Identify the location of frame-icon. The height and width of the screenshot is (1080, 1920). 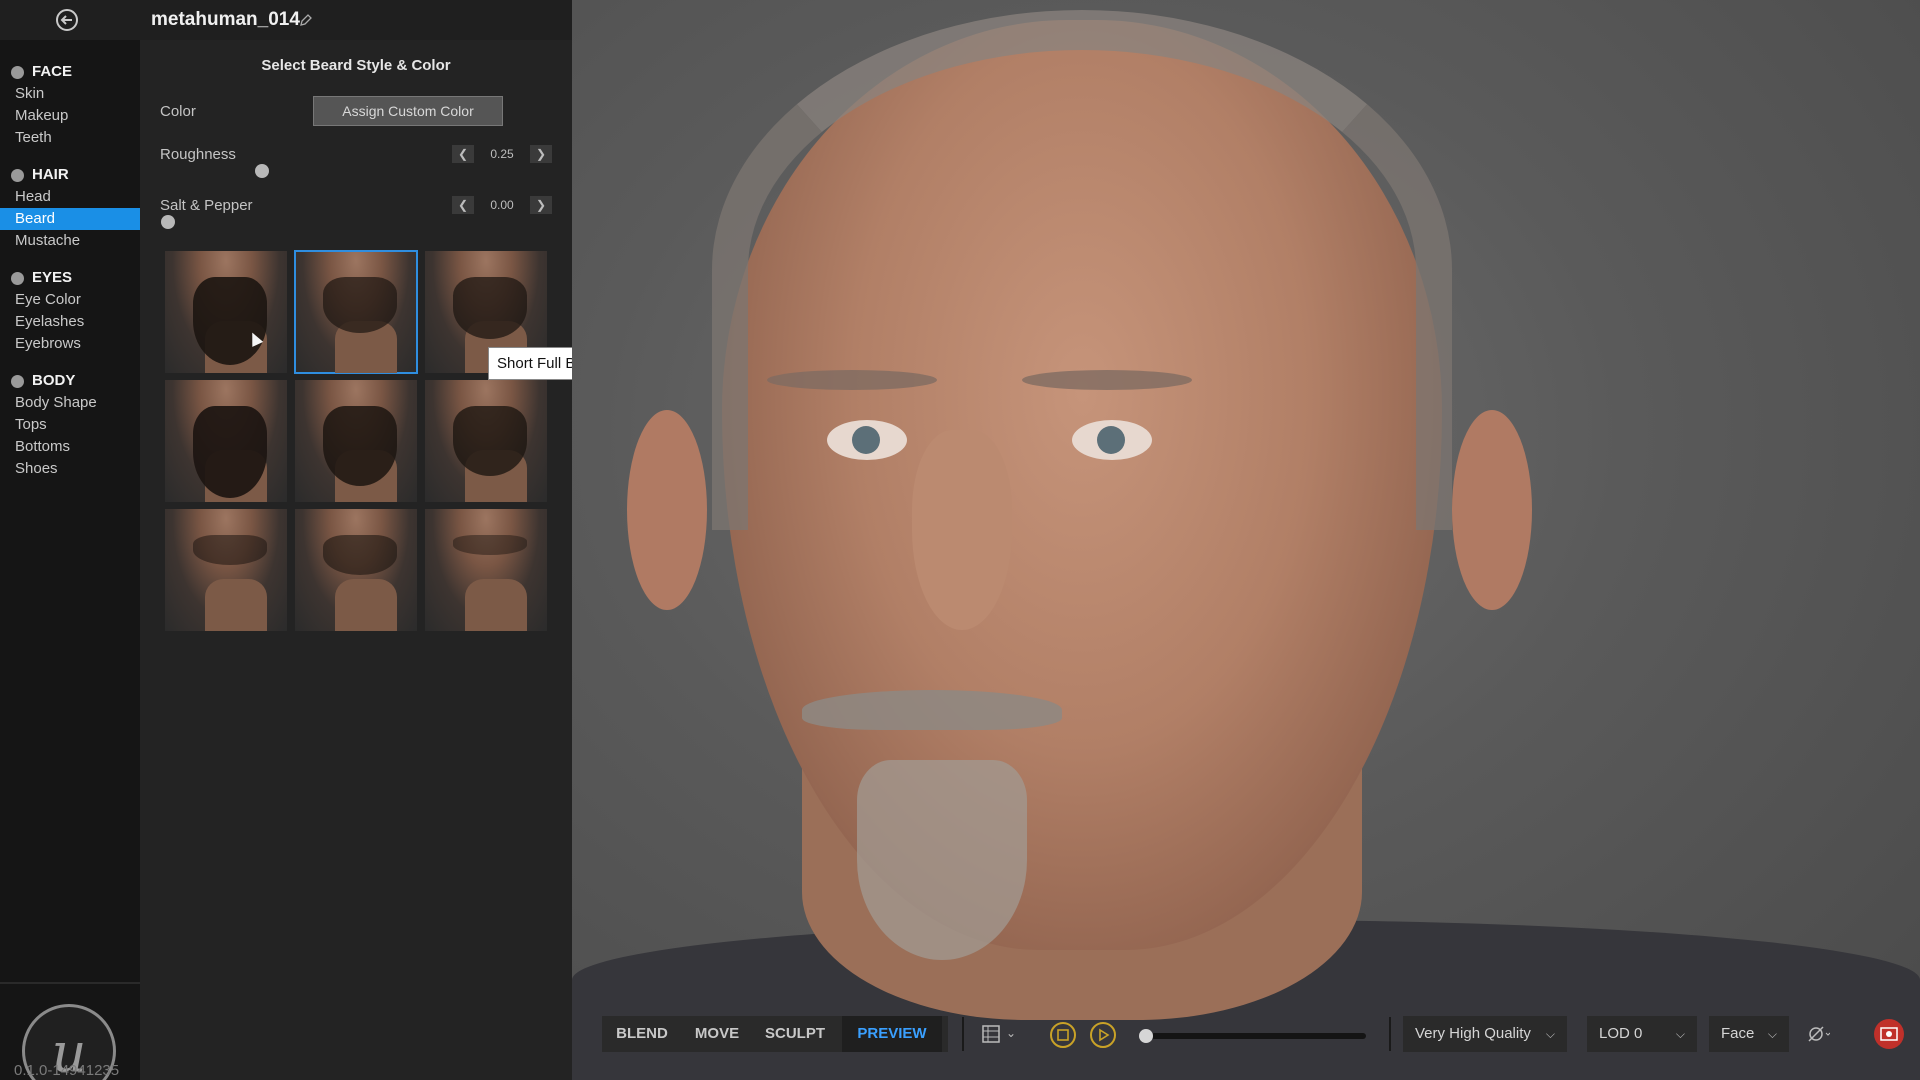
(991, 1036).